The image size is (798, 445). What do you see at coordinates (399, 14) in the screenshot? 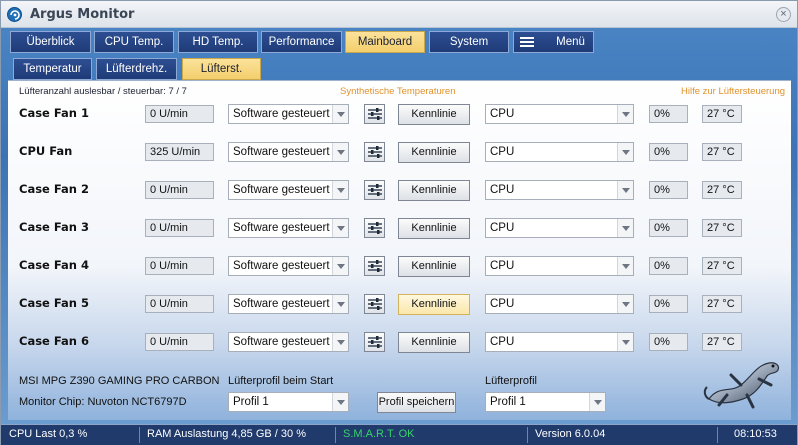
I see `title-bar: Argus Monitor ×` at bounding box center [399, 14].